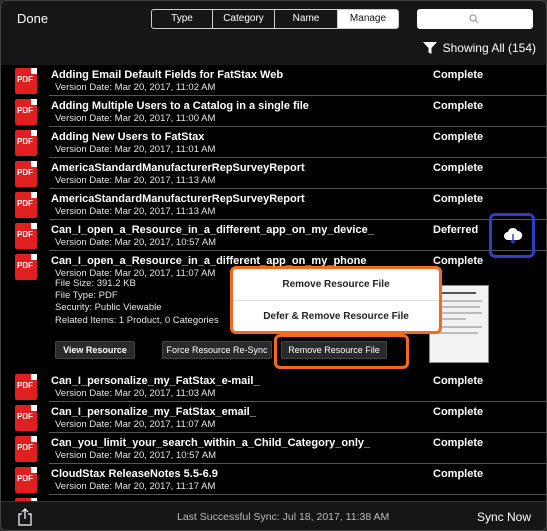 The image size is (547, 531). What do you see at coordinates (217, 350) in the screenshot?
I see `force-resync-button: Force Resource Re-Sync` at bounding box center [217, 350].